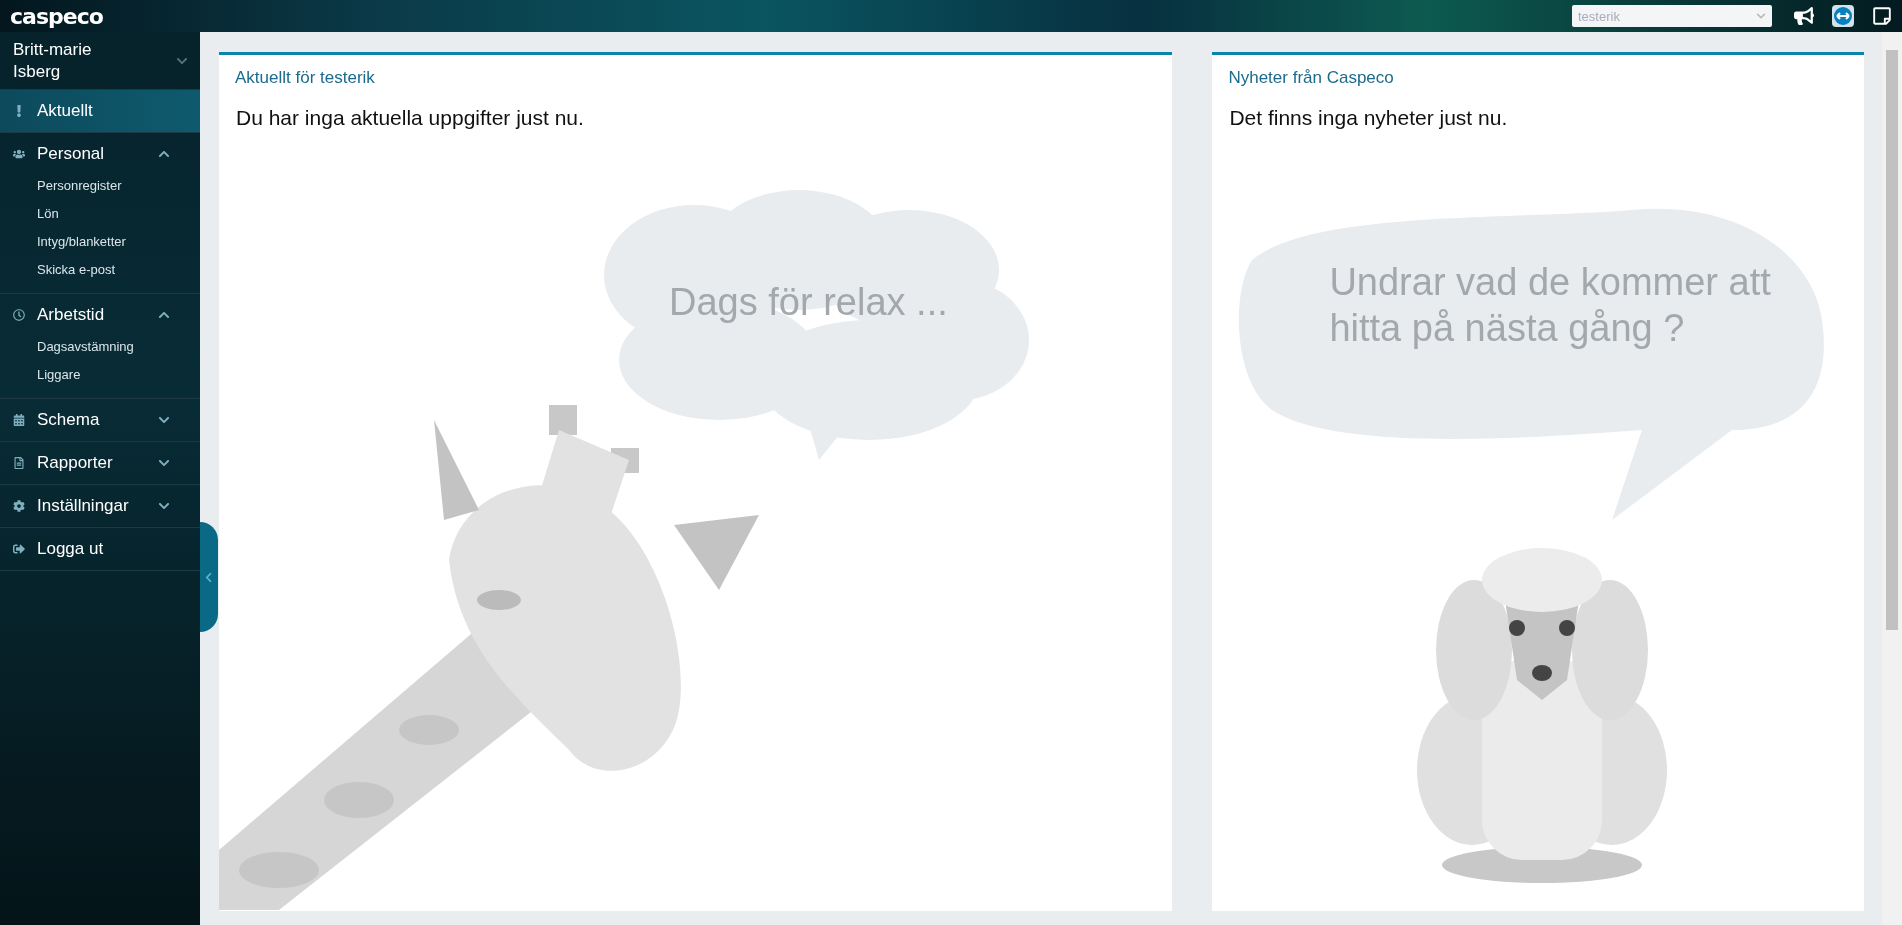  Describe the element at coordinates (1882, 16) in the screenshot. I see `note-icon` at that location.